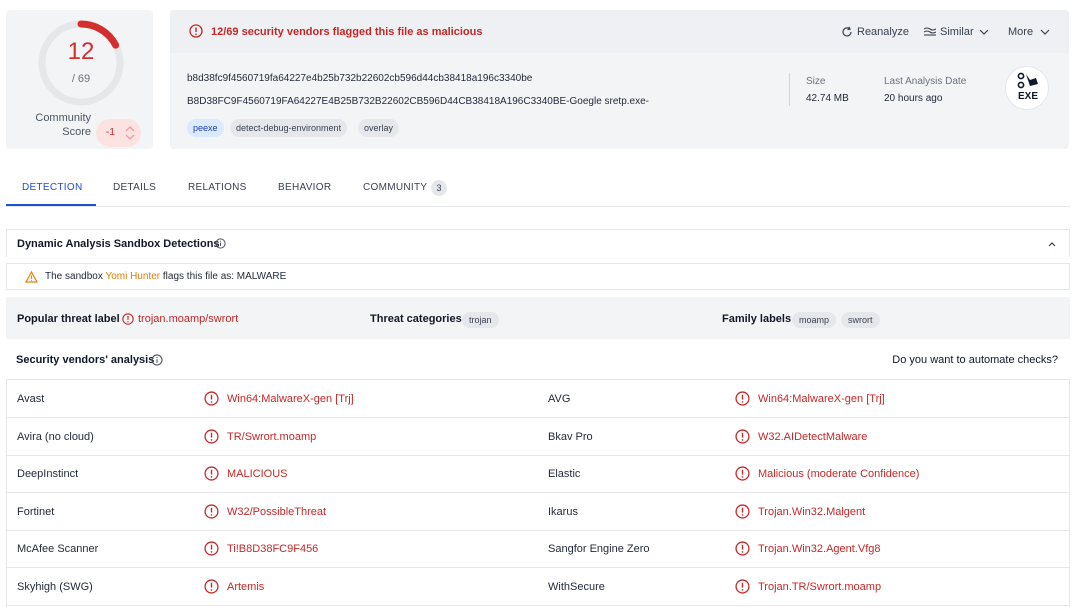 Image resolution: width=1075 pixels, height=607 pixels. I want to click on vendor-result: W32.AIDetectMalware, so click(813, 436).